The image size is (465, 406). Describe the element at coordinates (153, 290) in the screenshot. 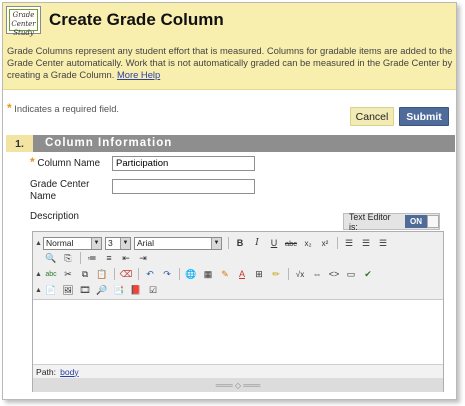

I see `insert-template-icon: ☑` at that location.